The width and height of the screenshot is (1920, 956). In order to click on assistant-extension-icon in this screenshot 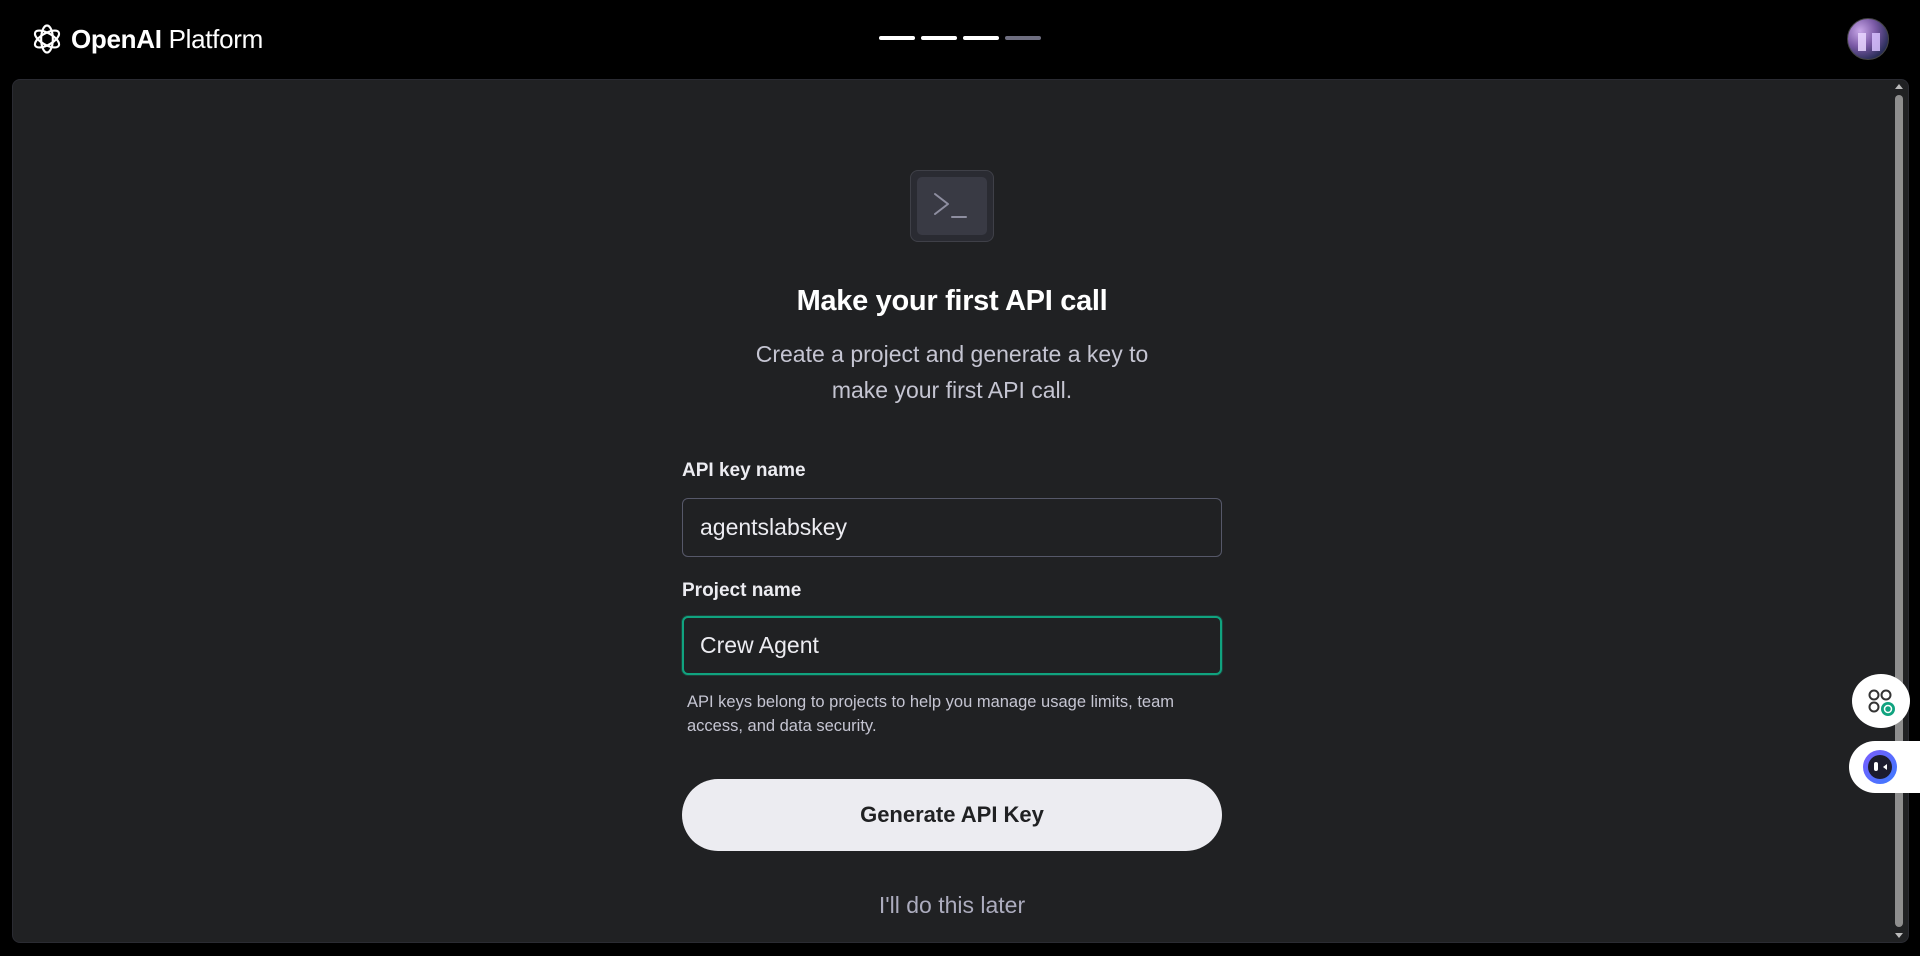, I will do `click(1880, 767)`.